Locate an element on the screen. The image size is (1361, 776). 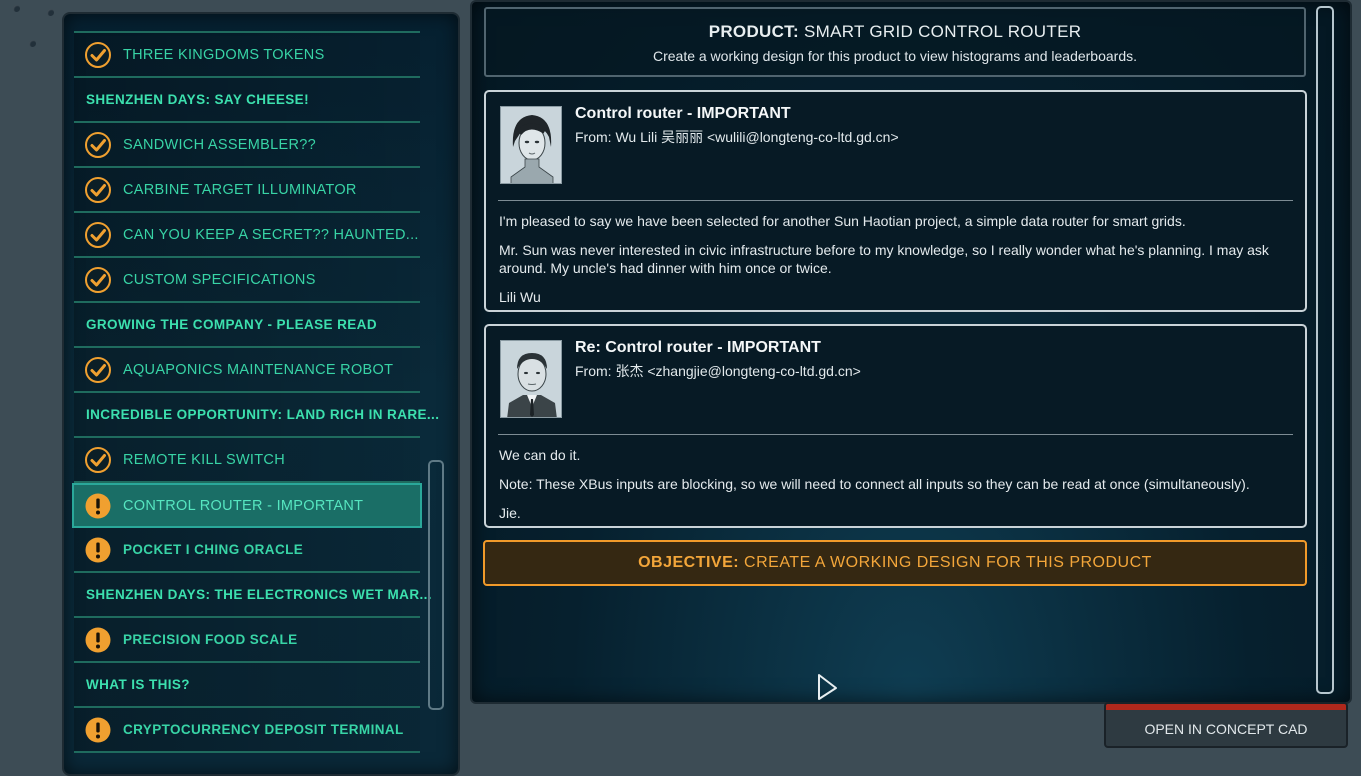
email-list-item: PRECISION FOOD SCALE is located at coordinates (247, 640).